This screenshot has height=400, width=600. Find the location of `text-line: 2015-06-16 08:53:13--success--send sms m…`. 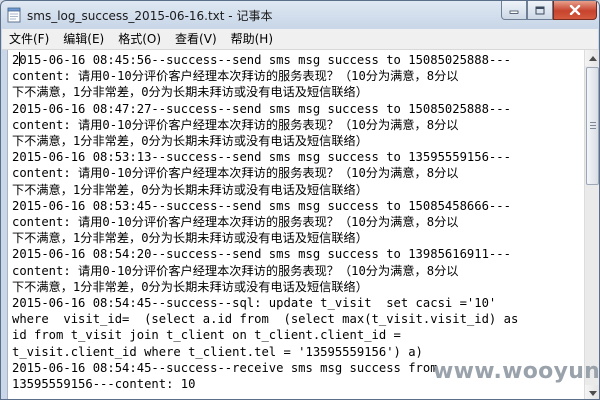

text-line: 2015-06-16 08:53:13--success--send sms m… is located at coordinates (261, 157).